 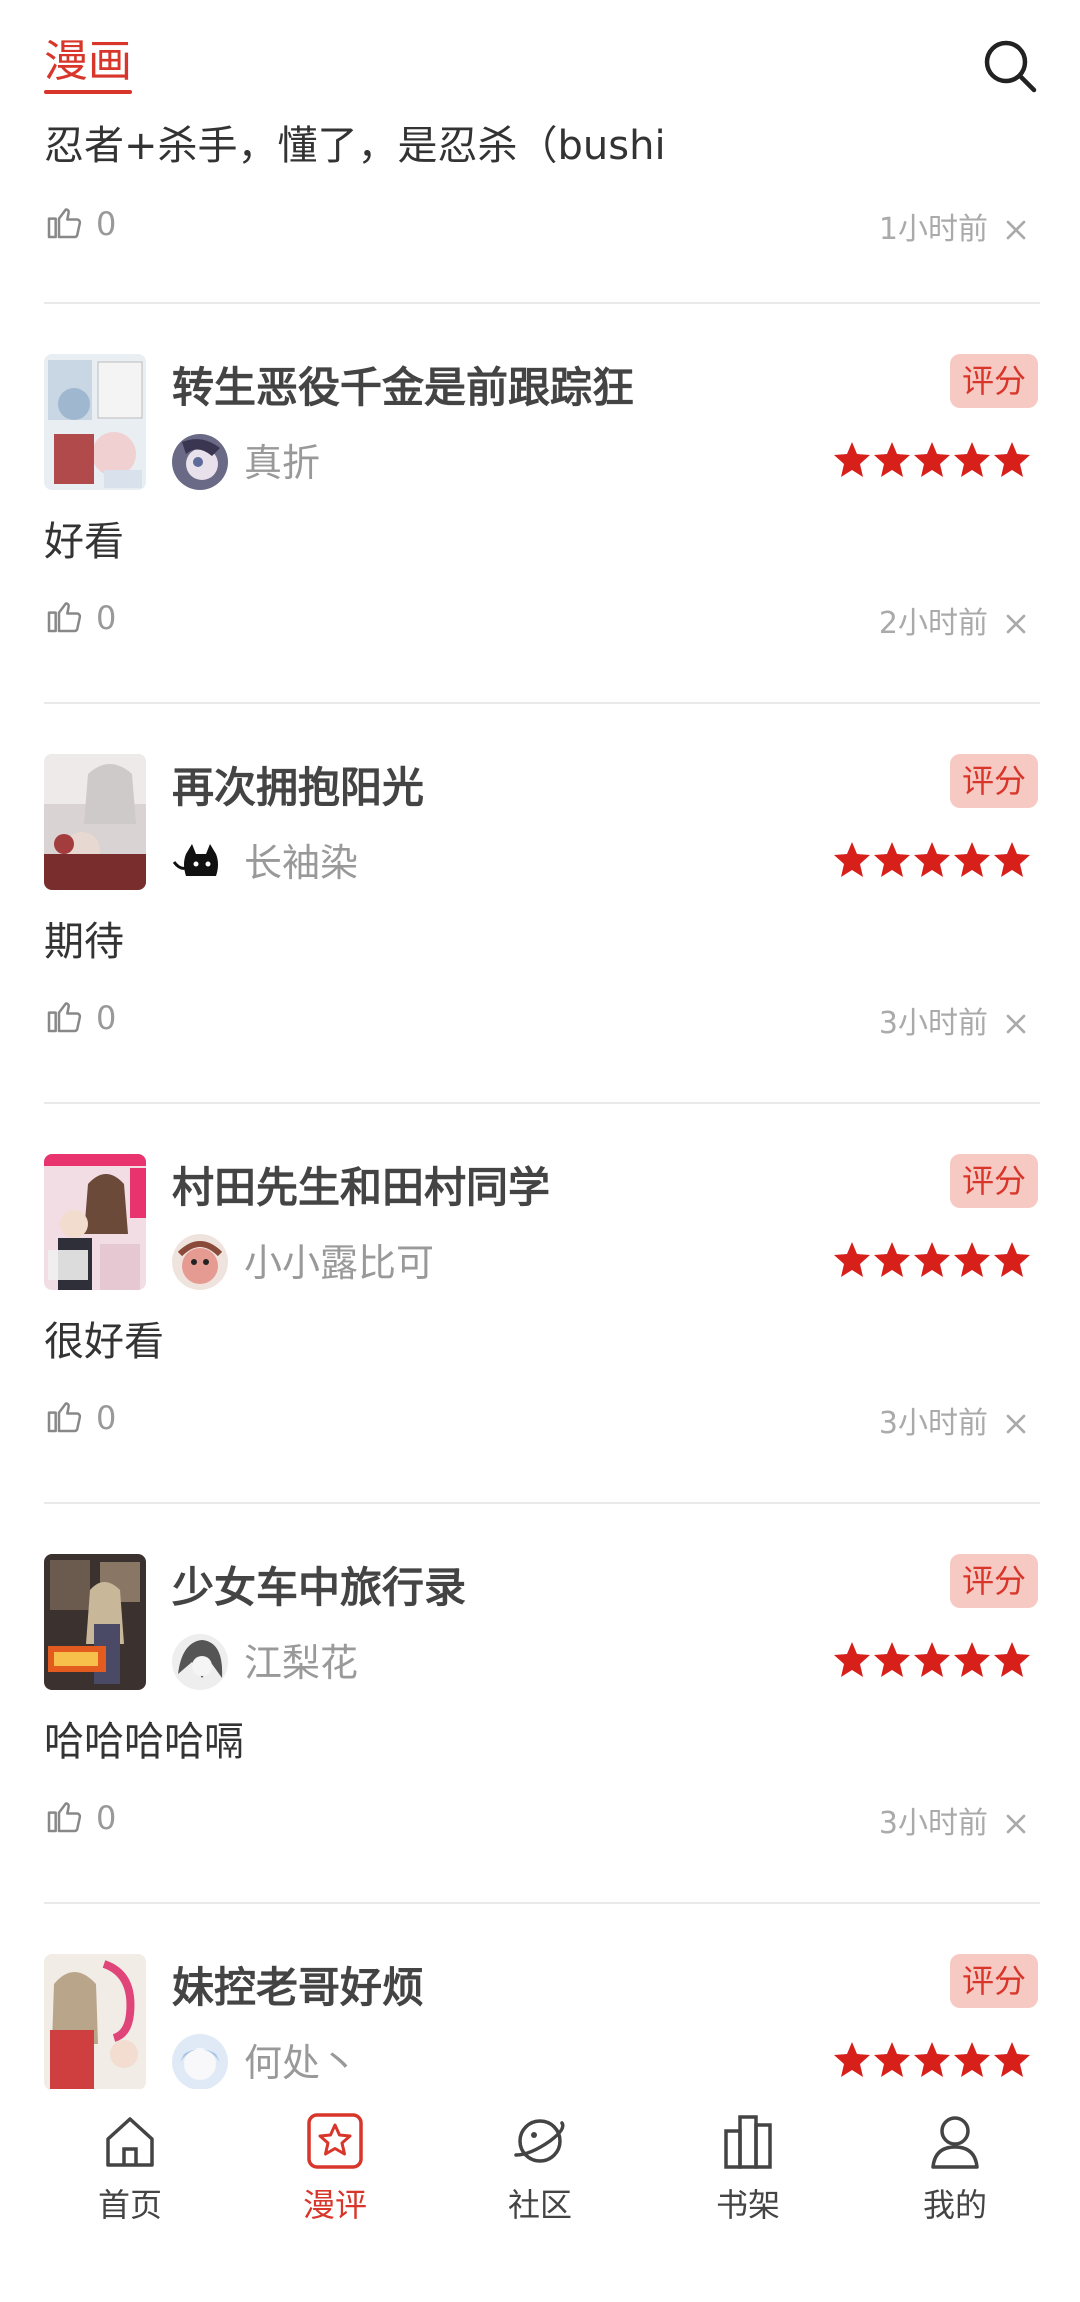 I want to click on nav-item-community: 社区, so click(x=540, y=2169).